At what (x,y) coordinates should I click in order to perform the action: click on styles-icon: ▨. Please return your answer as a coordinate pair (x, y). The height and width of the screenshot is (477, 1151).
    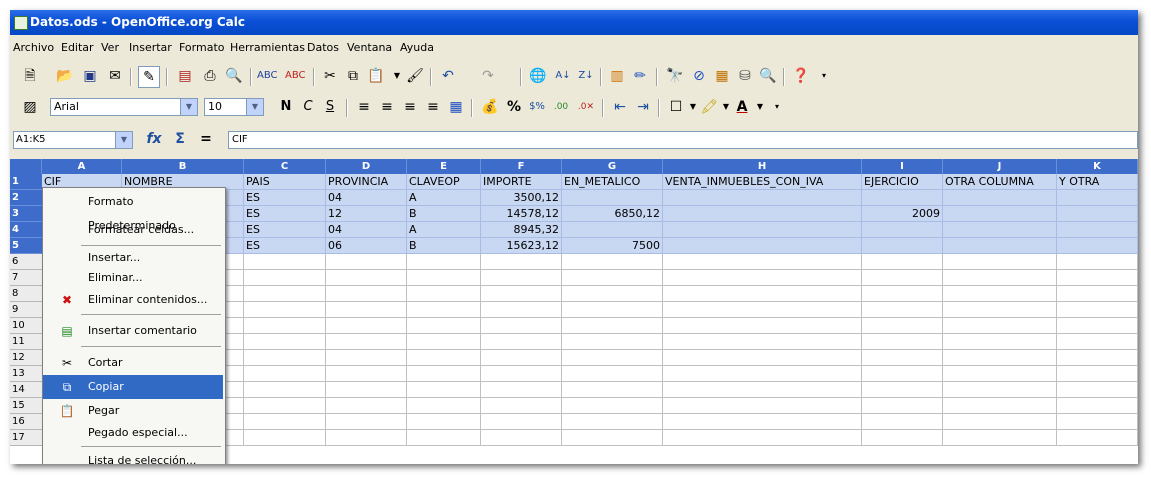
    Looking at the image, I should click on (30, 107).